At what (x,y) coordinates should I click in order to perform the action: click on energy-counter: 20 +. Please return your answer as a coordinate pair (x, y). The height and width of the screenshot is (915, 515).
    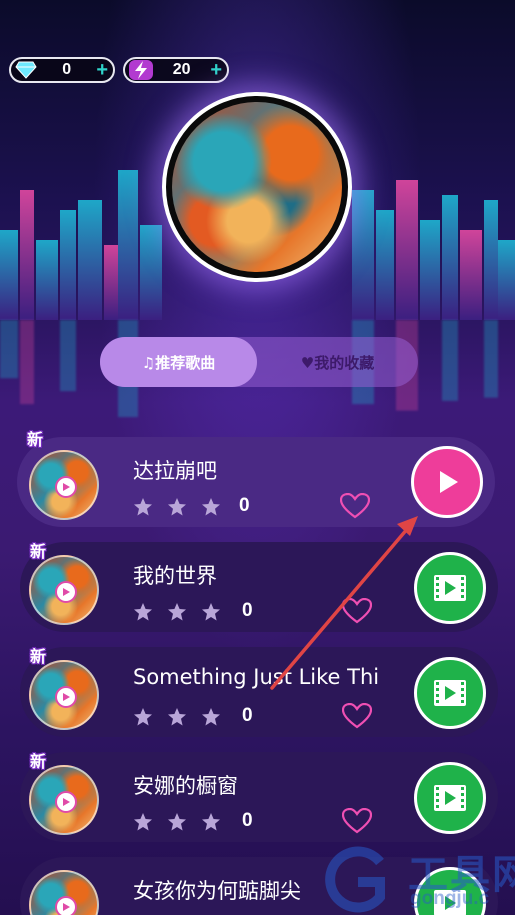
    Looking at the image, I should click on (176, 70).